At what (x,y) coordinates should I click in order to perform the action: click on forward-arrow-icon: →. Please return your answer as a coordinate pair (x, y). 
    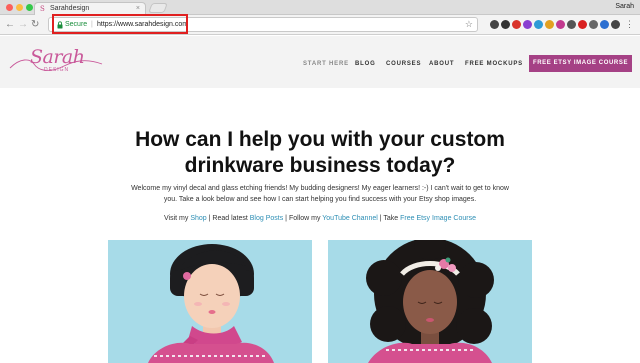
    Looking at the image, I should click on (23, 24).